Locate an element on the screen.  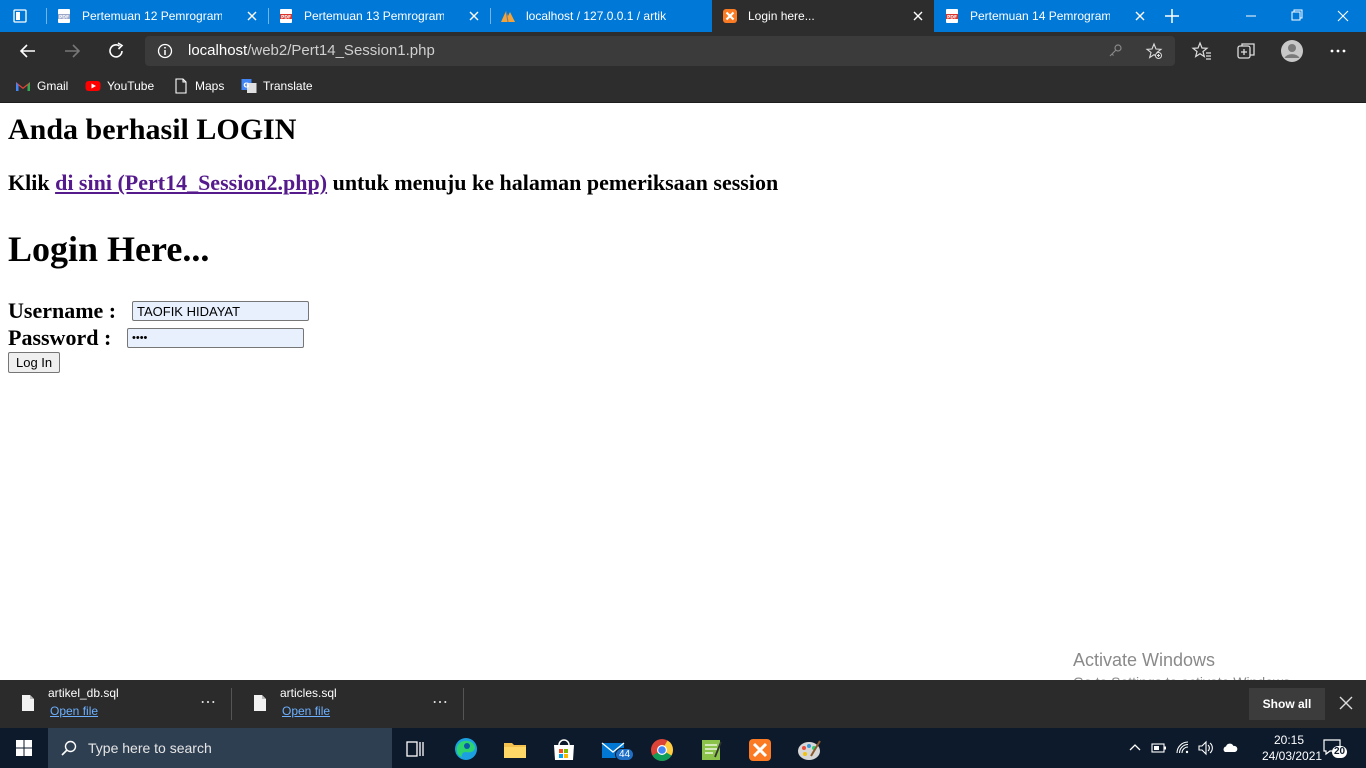
bookmark-translate: G Translate is located at coordinates (278, 86).